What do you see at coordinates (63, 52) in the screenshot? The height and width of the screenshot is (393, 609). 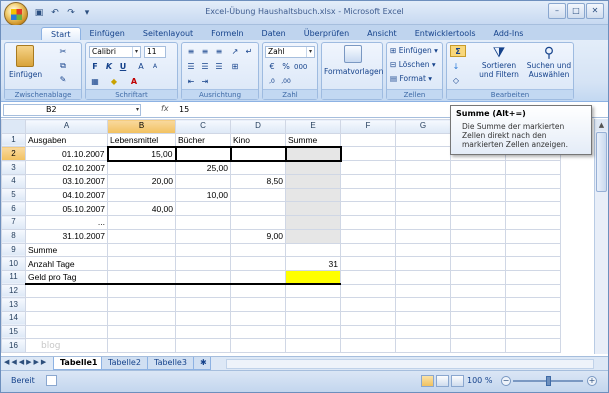 I see `cut-icon: ✂` at bounding box center [63, 52].